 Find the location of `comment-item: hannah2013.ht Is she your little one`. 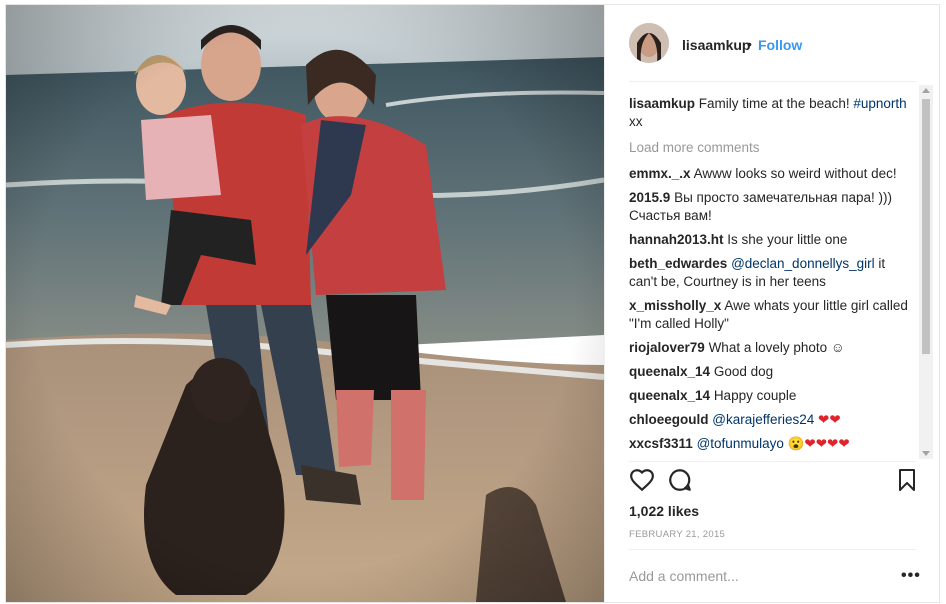

comment-item: hannah2013.ht Is she your little one is located at coordinates (771, 240).